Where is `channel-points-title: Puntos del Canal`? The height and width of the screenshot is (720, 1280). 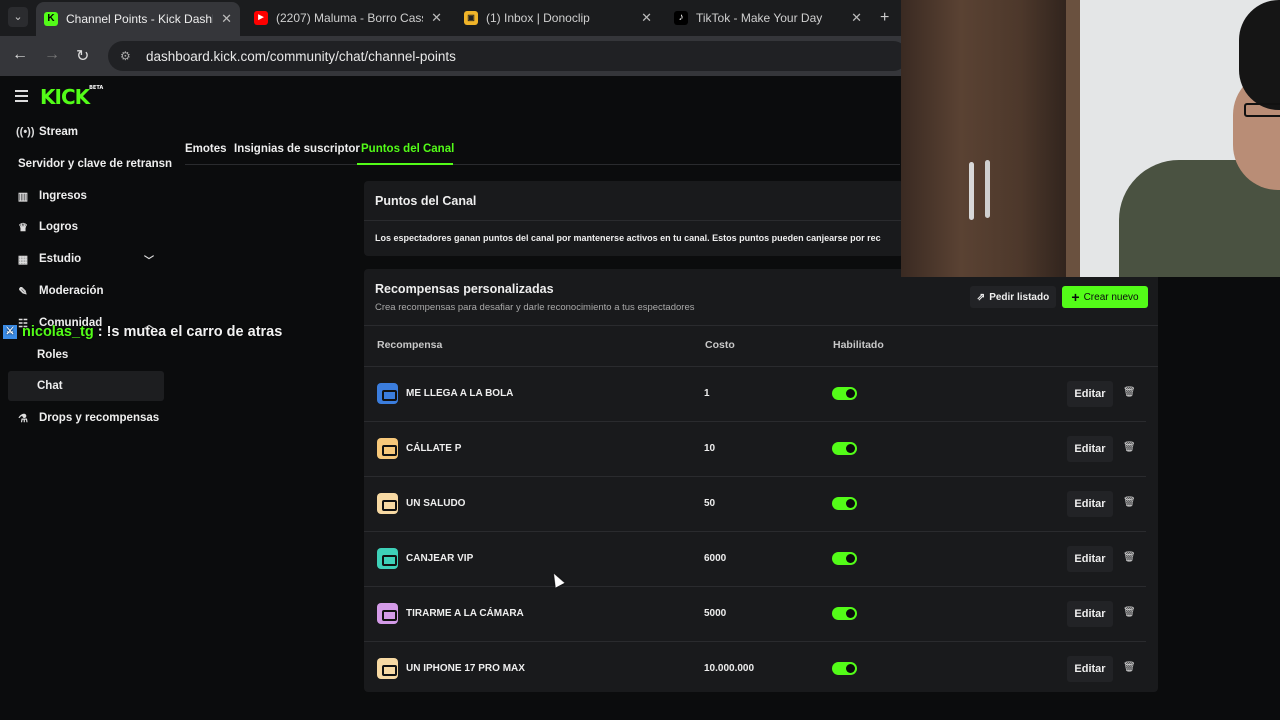 channel-points-title: Puntos del Canal is located at coordinates (426, 201).